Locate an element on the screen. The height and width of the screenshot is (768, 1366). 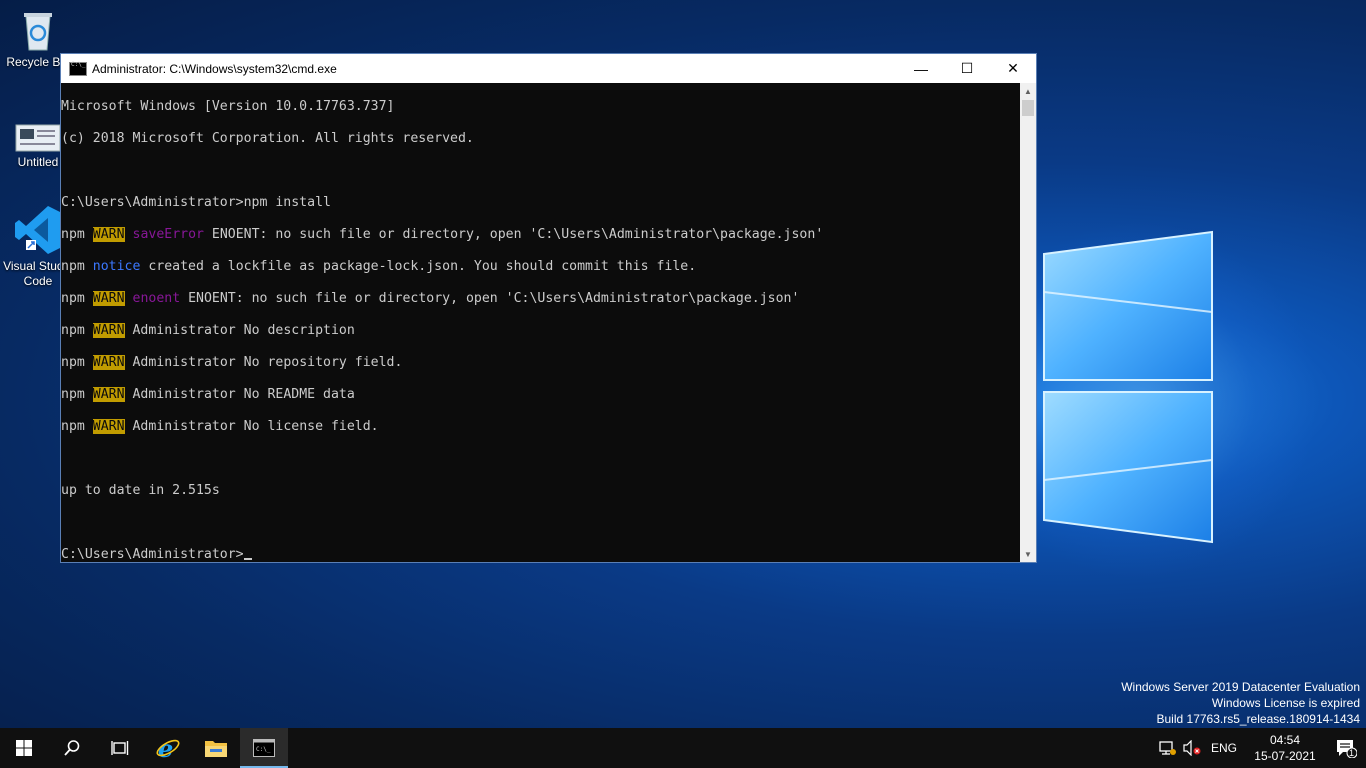
recycle-bin-icon is located at coordinates (38, 30).